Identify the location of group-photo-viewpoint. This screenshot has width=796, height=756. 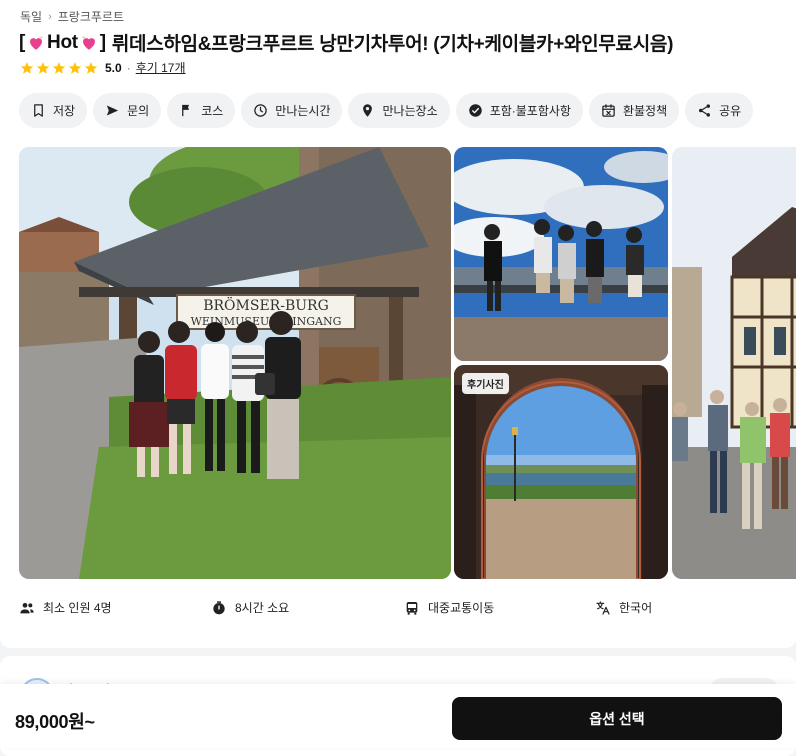
(561, 254).